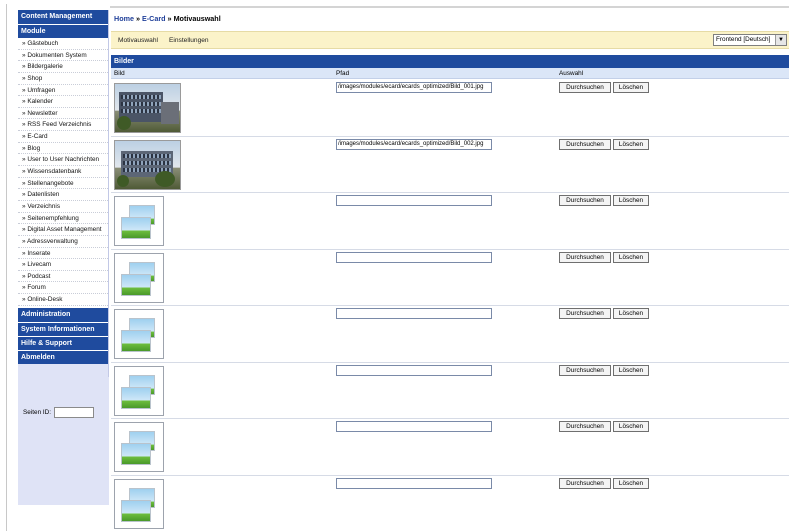  I want to click on sidebar-module-item: » Forum, so click(63, 288).